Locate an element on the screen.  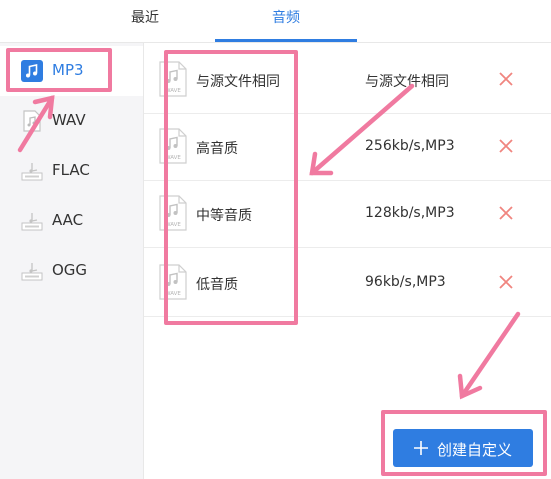
preset-value: 128kb/s,MP3 is located at coordinates (410, 213).